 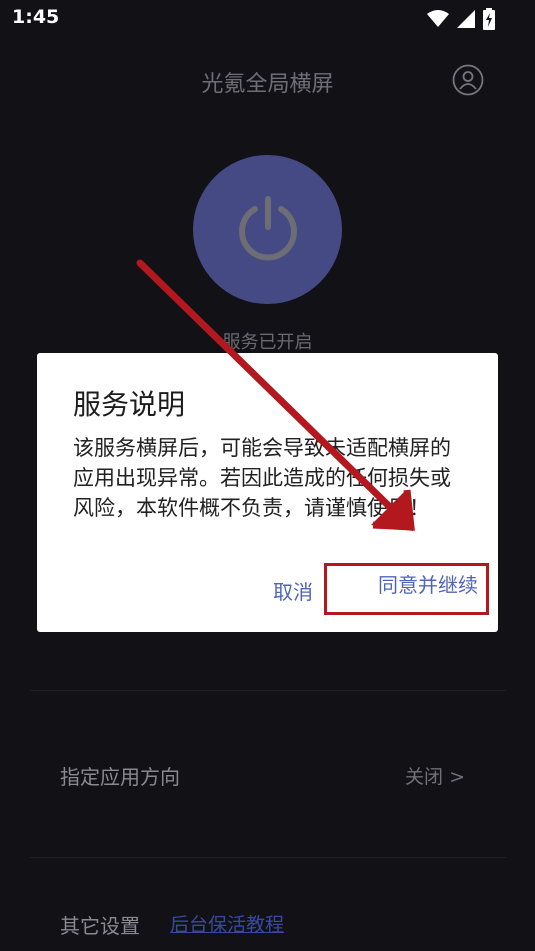 What do you see at coordinates (293, 590) in the screenshot?
I see `cancel-button: 取消` at bounding box center [293, 590].